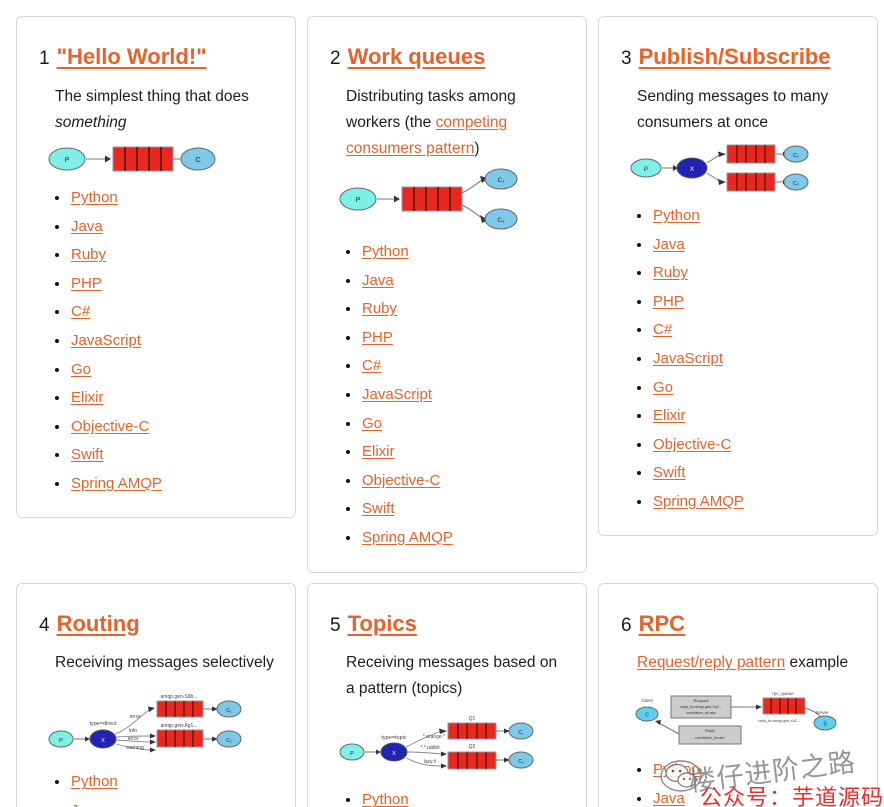 Image resolution: width=884 pixels, height=807 pixels. What do you see at coordinates (741, 624) in the screenshot?
I see `card-header: 6 RPC` at bounding box center [741, 624].